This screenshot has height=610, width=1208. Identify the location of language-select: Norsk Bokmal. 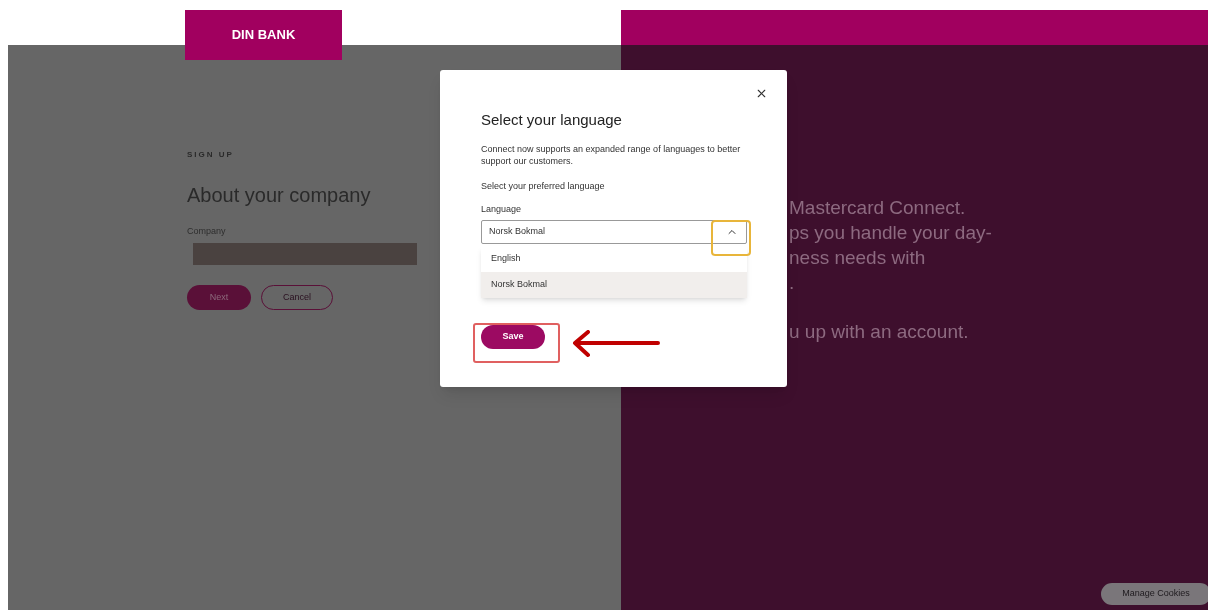
(614, 232).